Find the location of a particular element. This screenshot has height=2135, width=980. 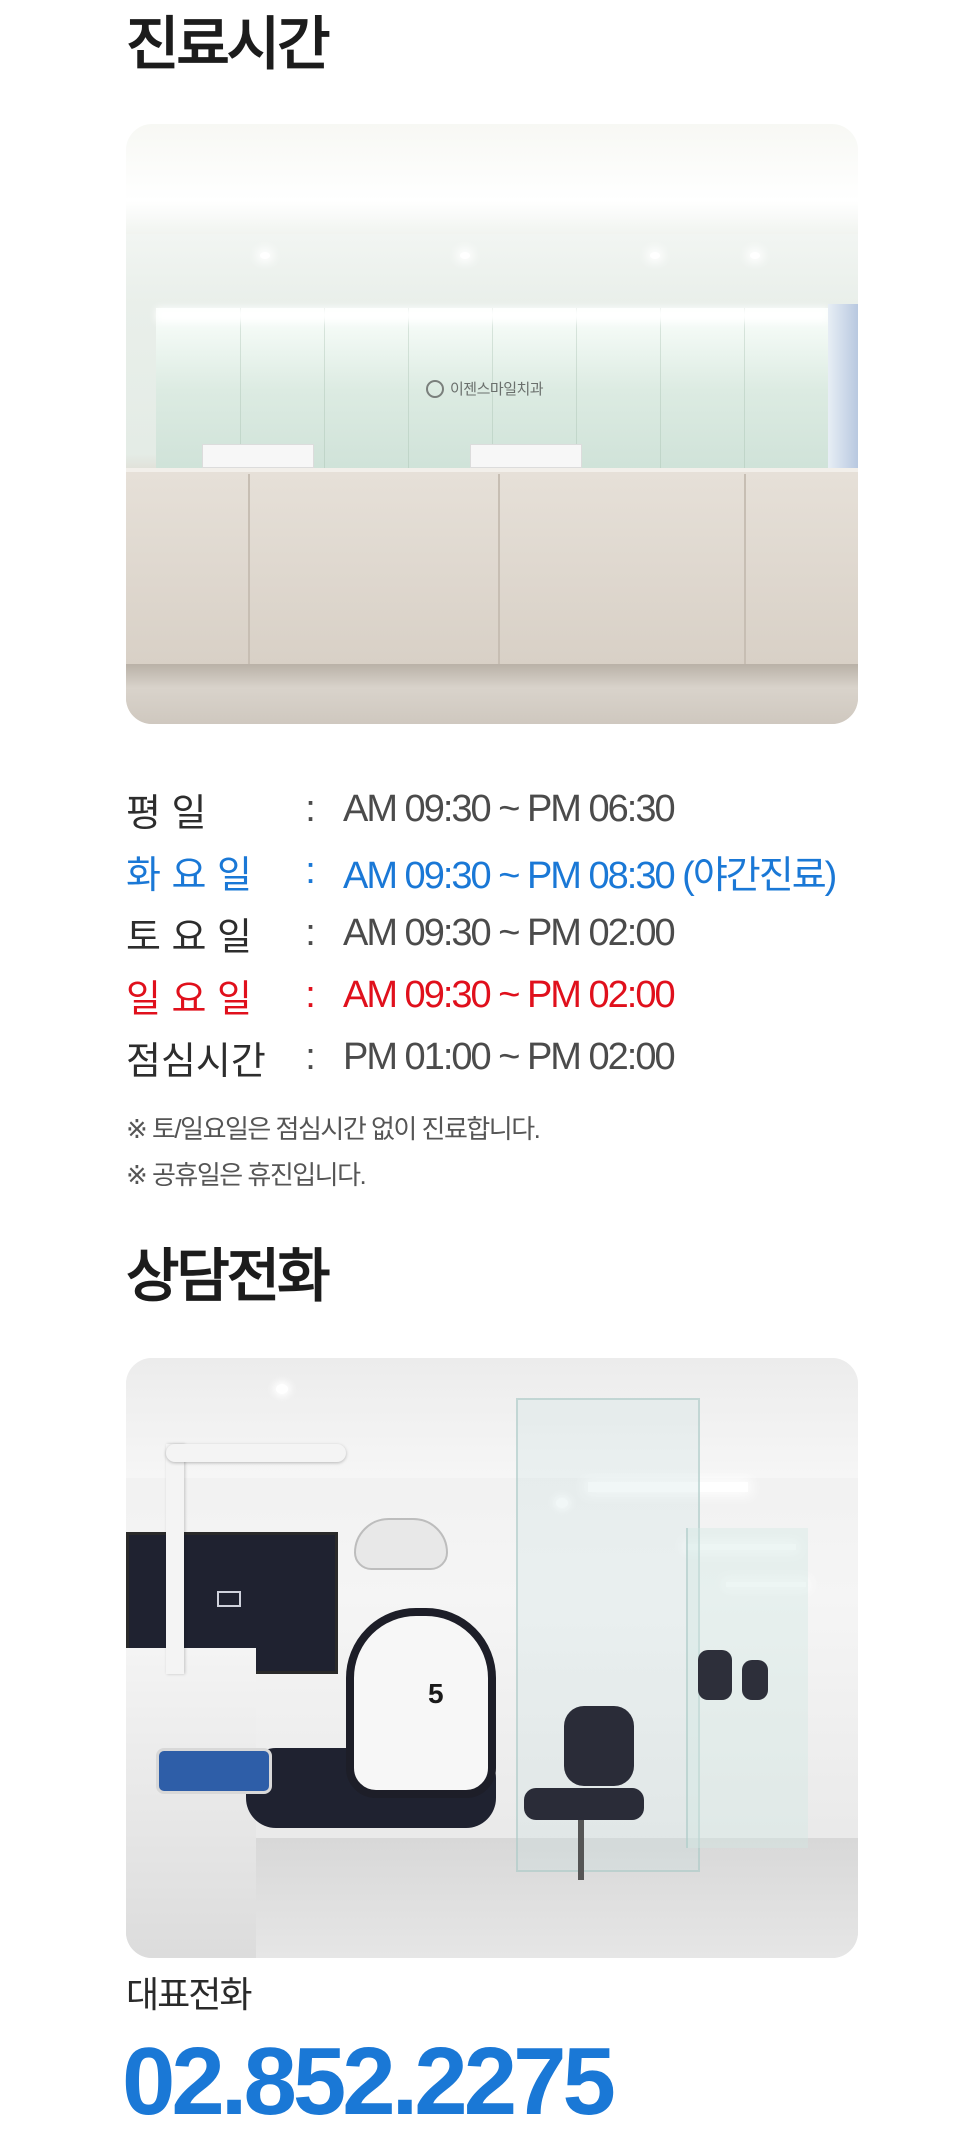

day-label-text: 일 요 일 is located at coordinates (189, 999).